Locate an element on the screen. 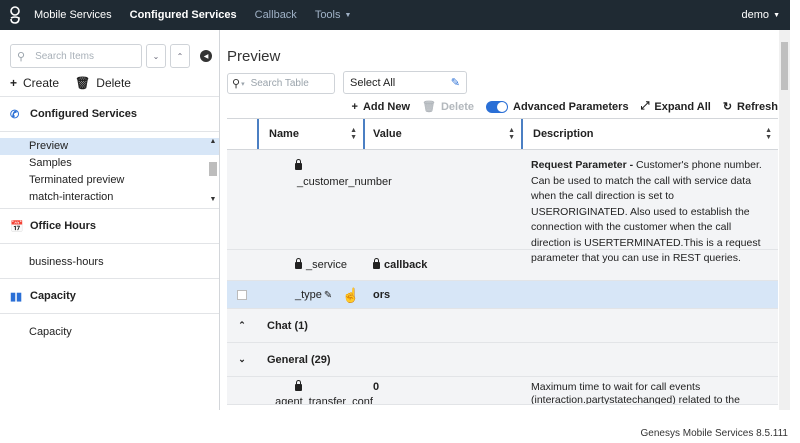 The height and width of the screenshot is (443, 800). chevron-up-icon: ⌃ is located at coordinates (242, 325).